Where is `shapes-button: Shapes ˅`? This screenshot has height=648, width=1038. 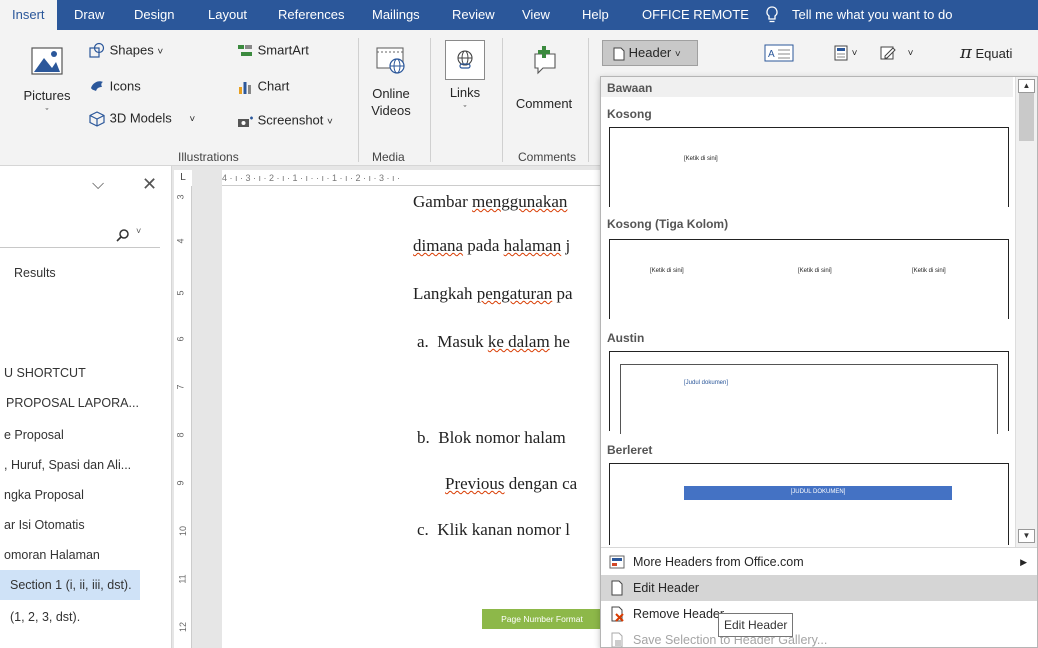 shapes-button: Shapes ˅ is located at coordinates (125, 51).